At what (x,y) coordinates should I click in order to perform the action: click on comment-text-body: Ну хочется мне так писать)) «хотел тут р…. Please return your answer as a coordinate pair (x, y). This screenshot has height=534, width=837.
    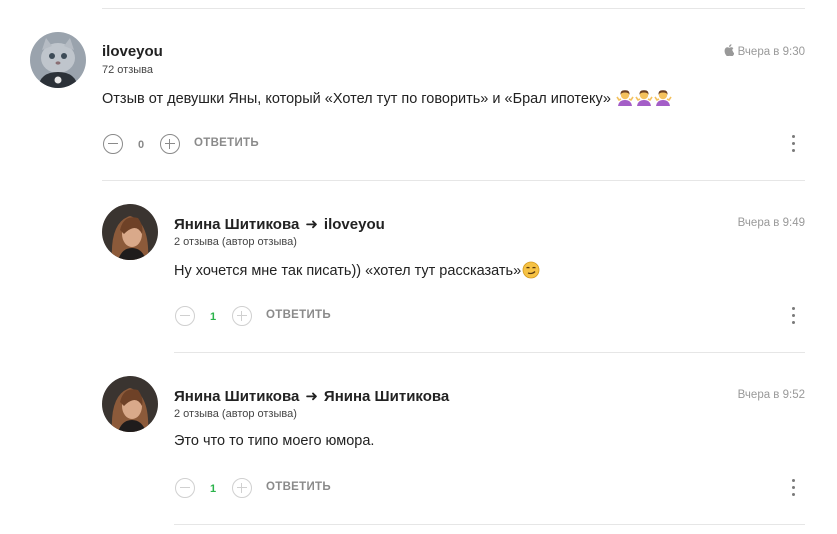
    Looking at the image, I should click on (348, 271).